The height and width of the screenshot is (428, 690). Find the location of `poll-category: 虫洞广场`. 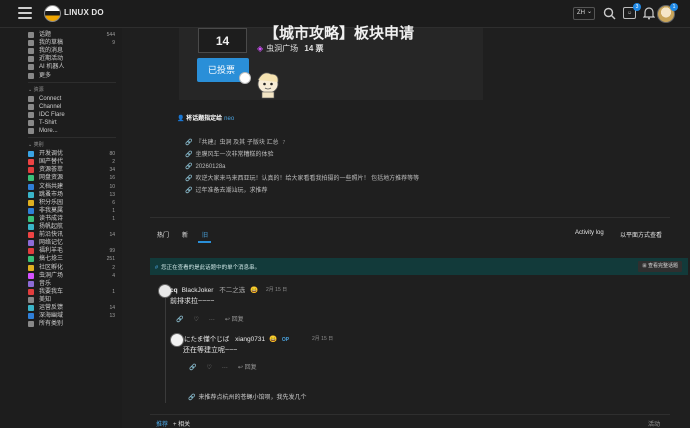

poll-category: 虫洞广场 is located at coordinates (282, 48).